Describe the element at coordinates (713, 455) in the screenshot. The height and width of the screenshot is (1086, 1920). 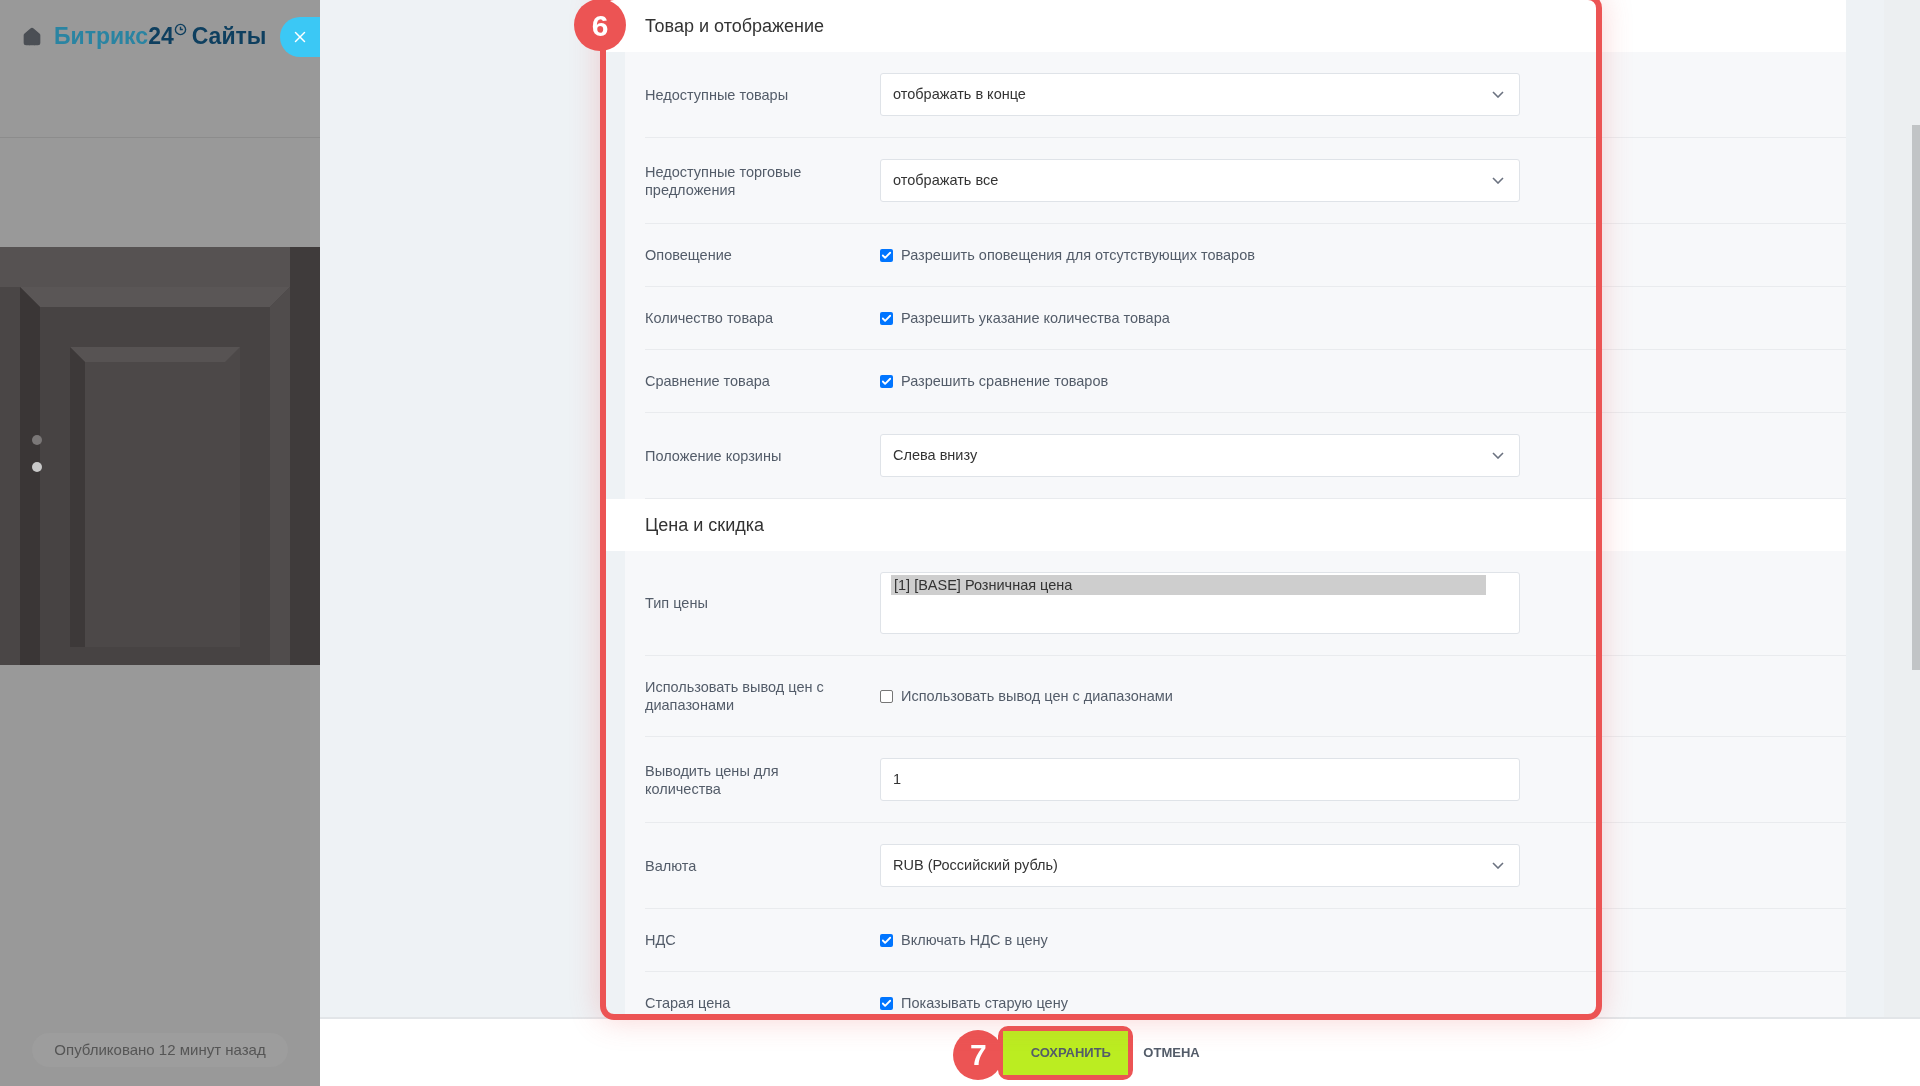
I see `field-label: Положение корзины` at that location.